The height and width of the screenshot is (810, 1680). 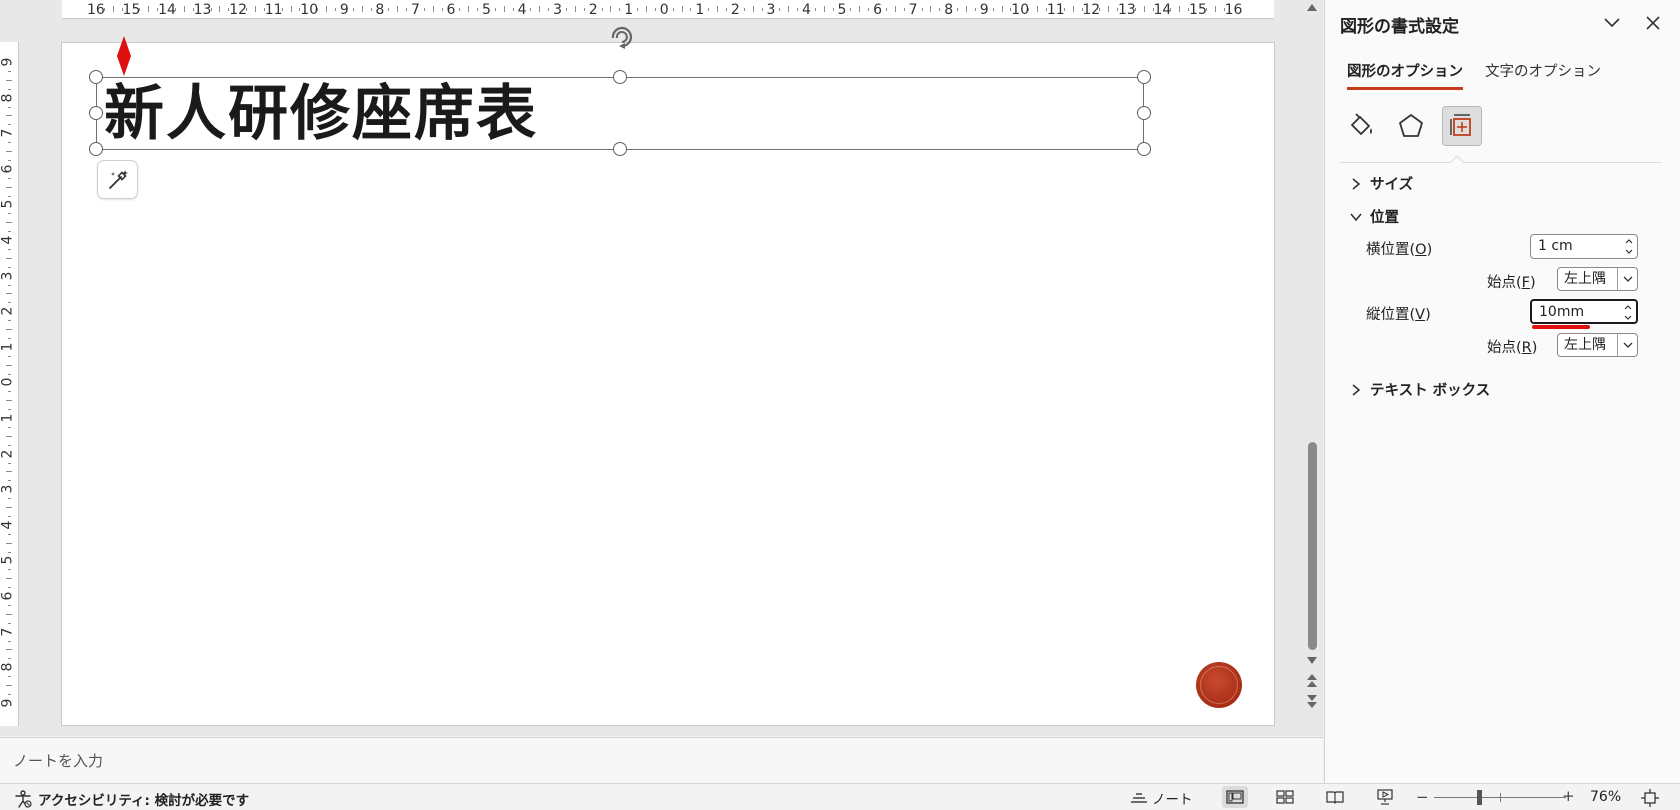 What do you see at coordinates (661, 760) in the screenshot?
I see `notes-area: ノートを入力` at bounding box center [661, 760].